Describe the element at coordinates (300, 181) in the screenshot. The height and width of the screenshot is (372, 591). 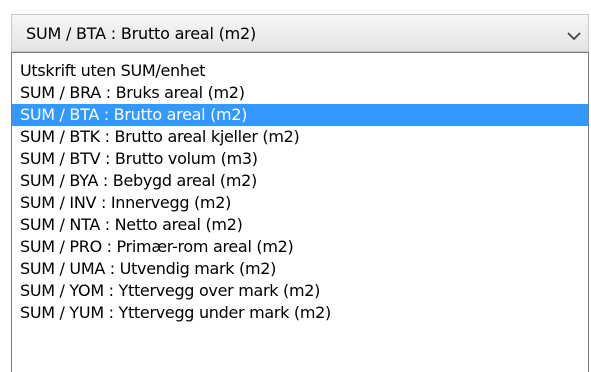
I see `option-bya: SUM / BYA : Bebygd areal (m2)` at that location.